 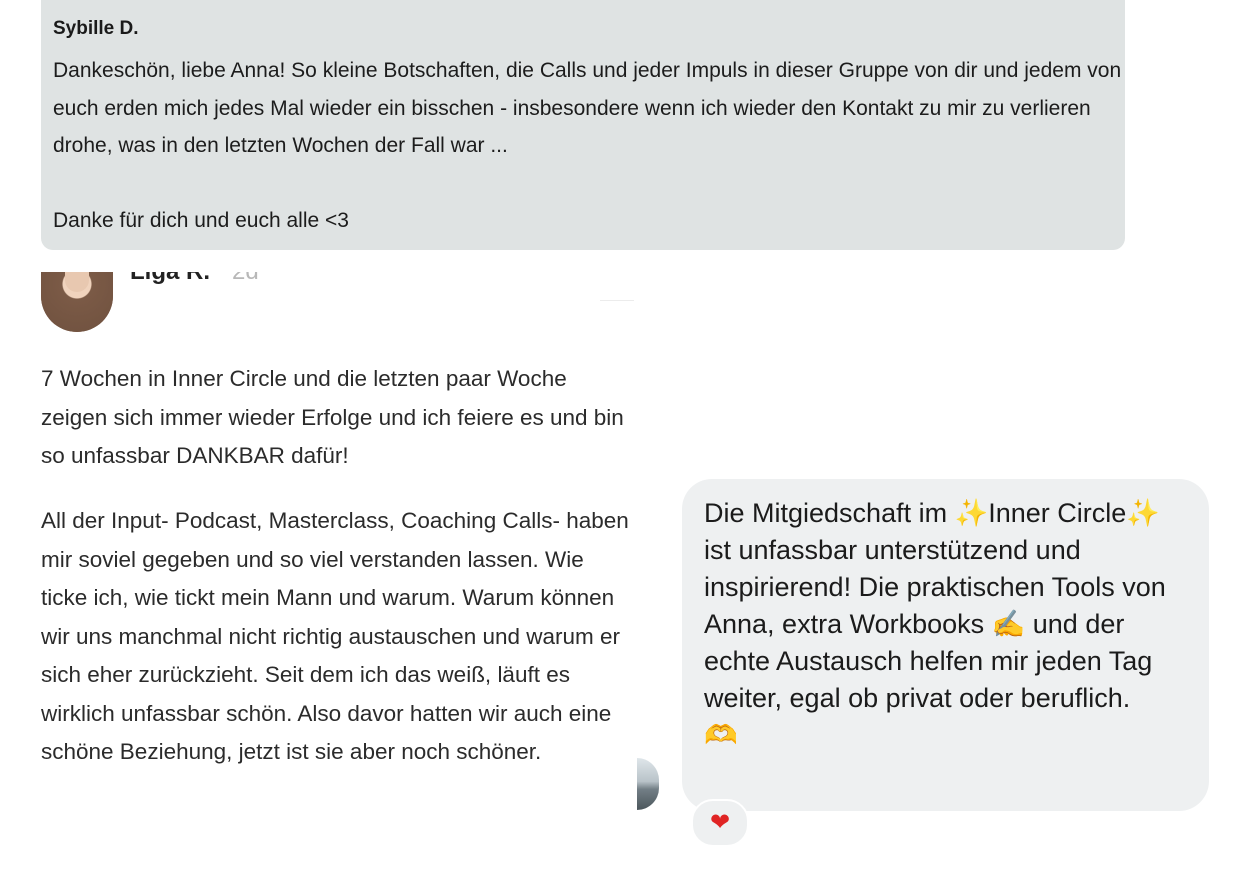 I want to click on post-timestamp: 2d, so click(x=245, y=292).